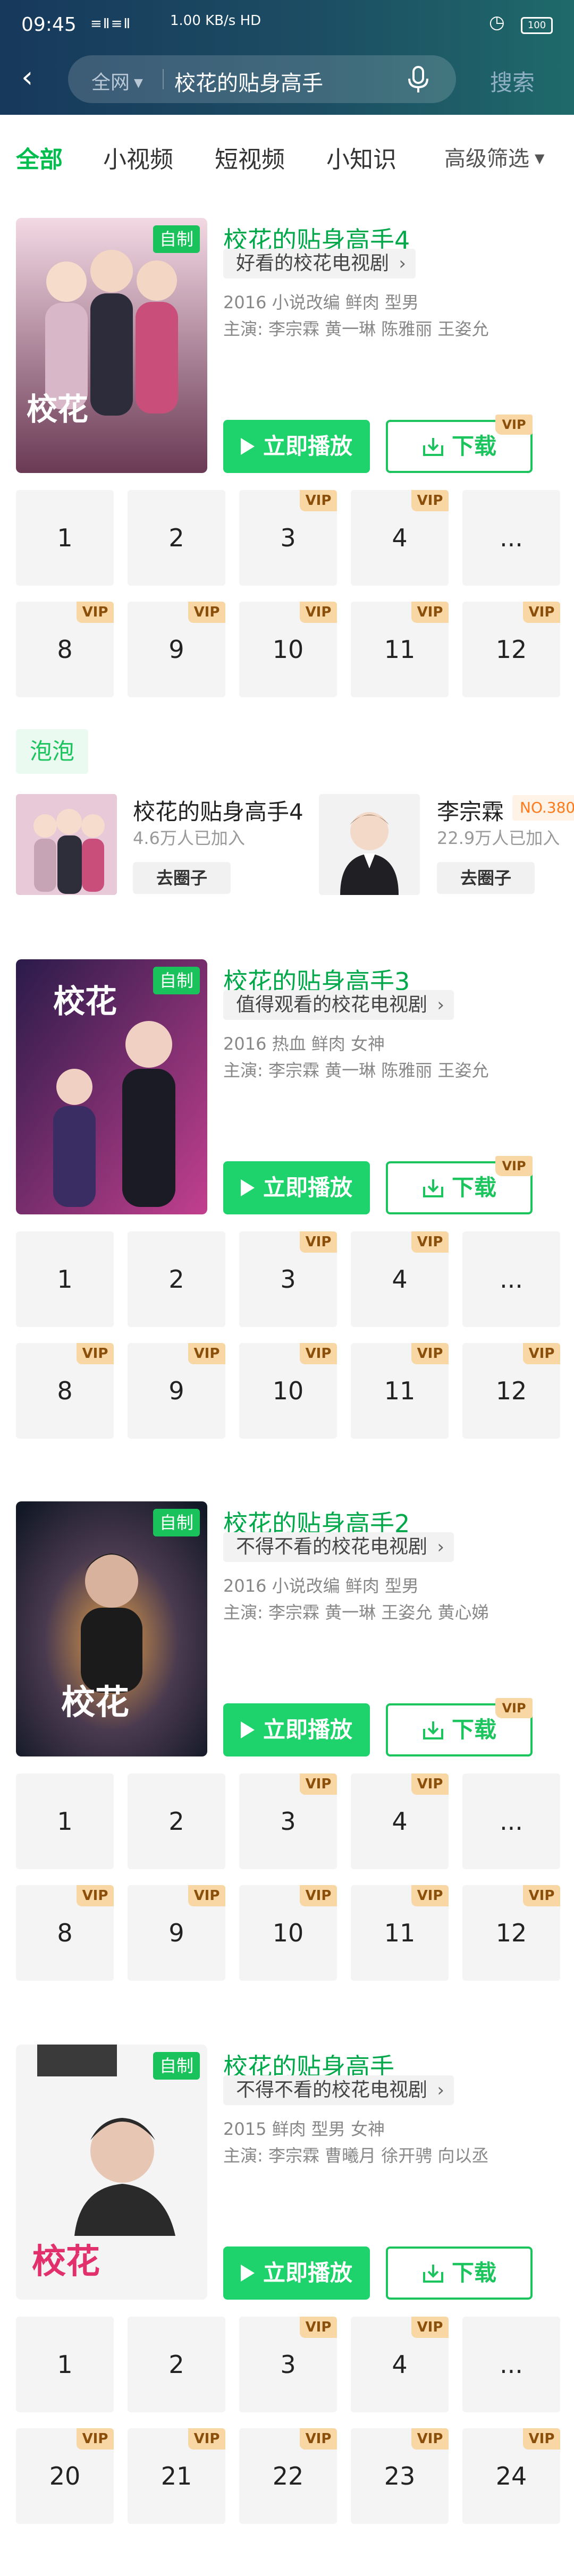 This screenshot has height=2576, width=574. What do you see at coordinates (470, 810) in the screenshot?
I see `circle-name: 李宗霖` at bounding box center [470, 810].